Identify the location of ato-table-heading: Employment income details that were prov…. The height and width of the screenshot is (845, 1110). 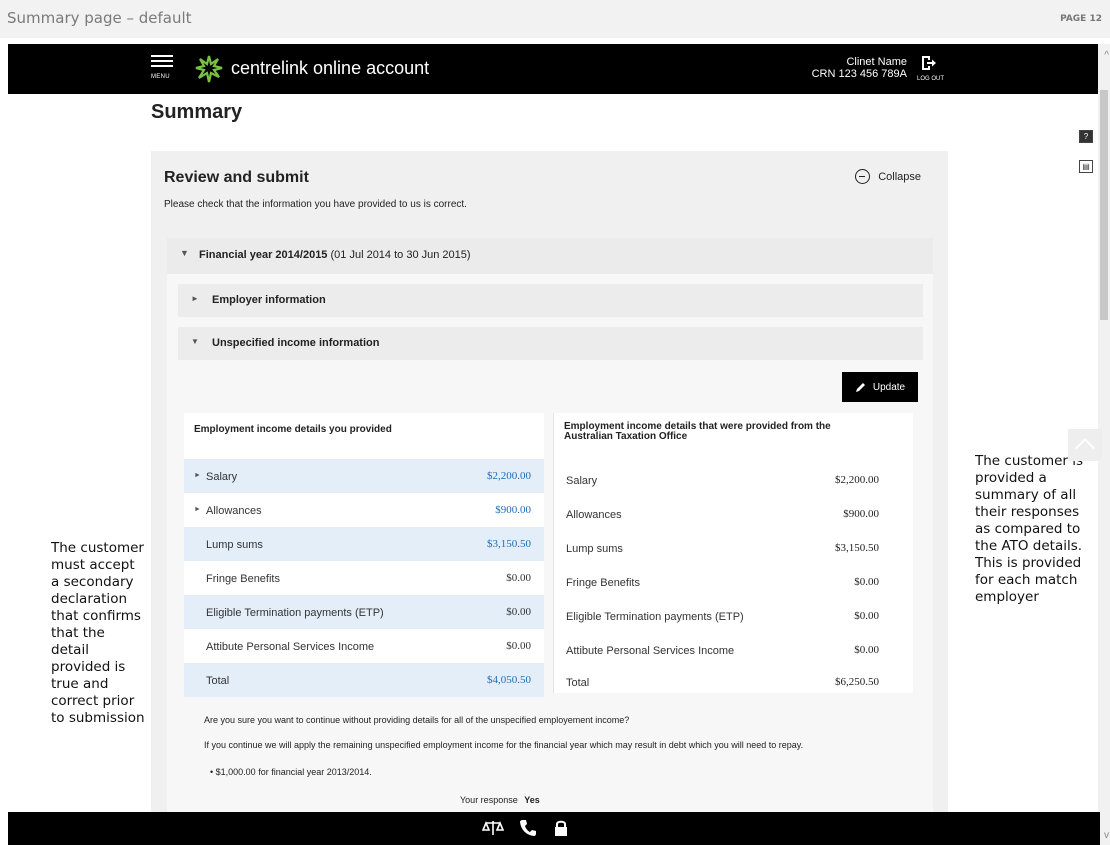
(733, 435).